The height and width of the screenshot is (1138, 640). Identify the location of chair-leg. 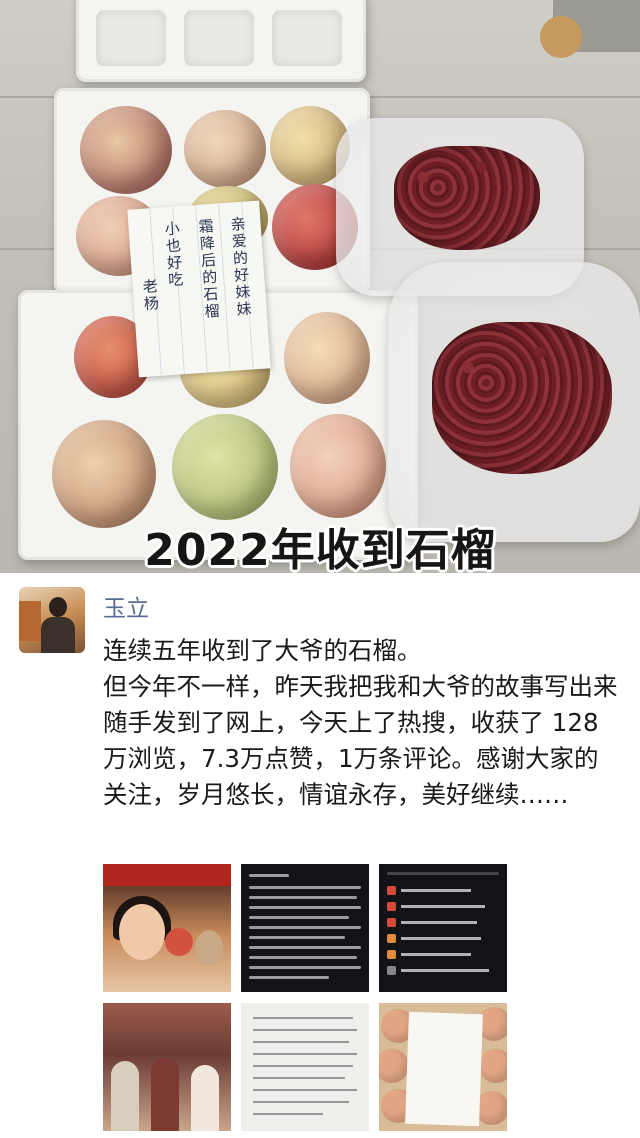
(561, 37).